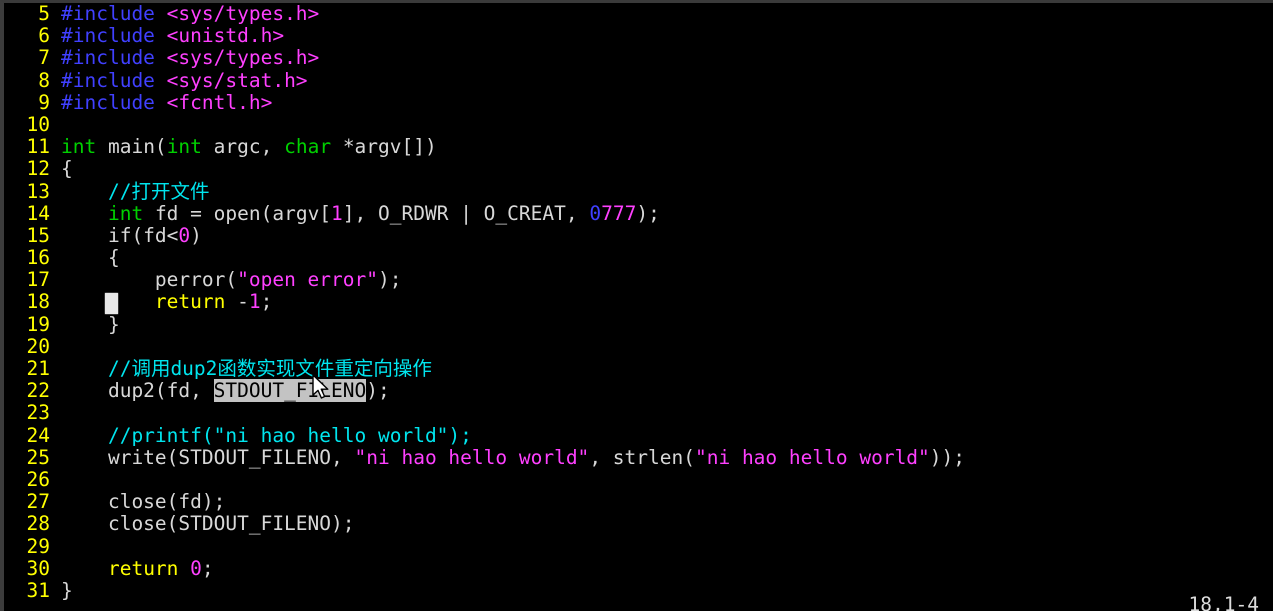 The height and width of the screenshot is (611, 1273). Describe the element at coordinates (243, 147) in the screenshot. I see `code-line-text: int main(int argc, char *argv[])` at that location.